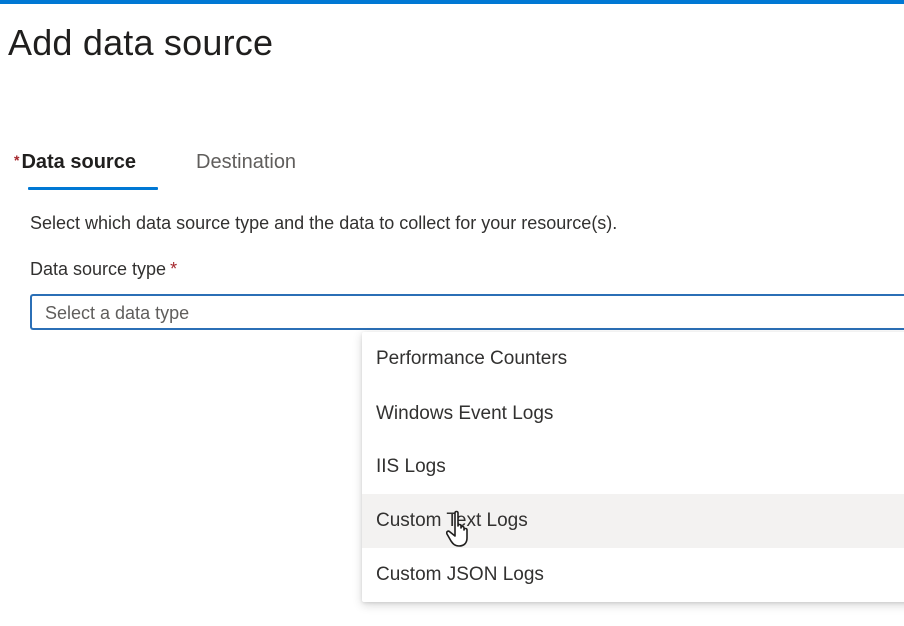  What do you see at coordinates (452, 2) in the screenshot?
I see `top-accent-bar` at bounding box center [452, 2].